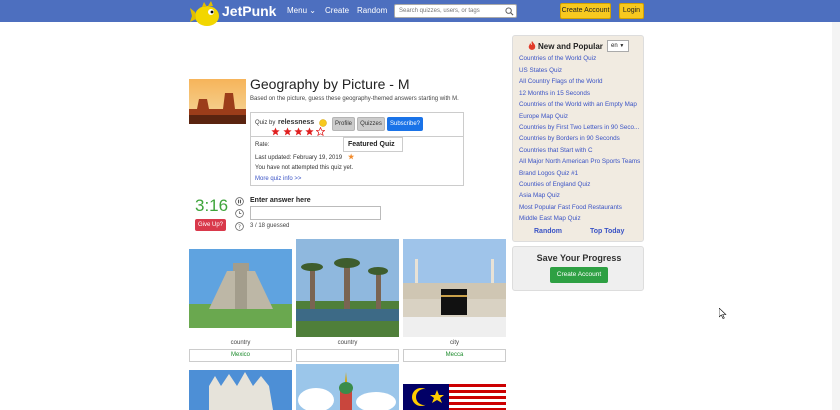  What do you see at coordinates (239, 213) in the screenshot?
I see `clock-icon` at bounding box center [239, 213].